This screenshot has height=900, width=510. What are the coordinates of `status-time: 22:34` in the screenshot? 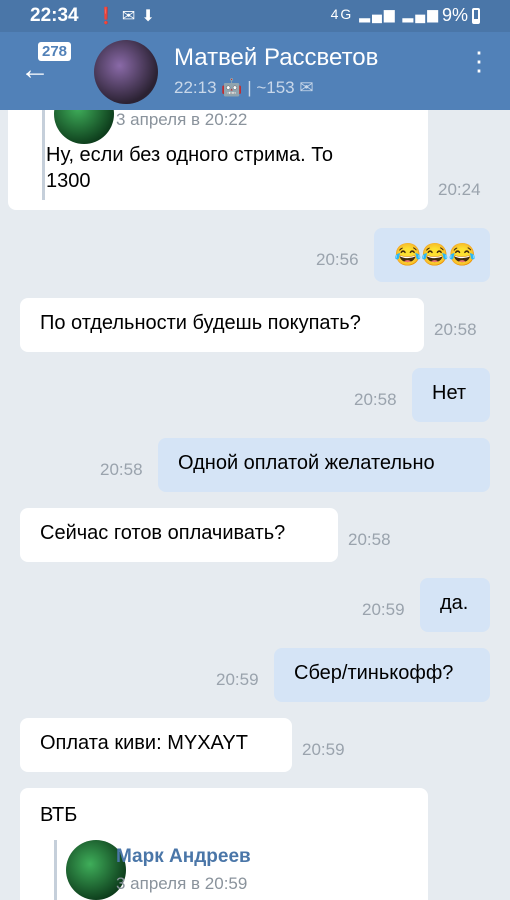 It's located at (54, 15).